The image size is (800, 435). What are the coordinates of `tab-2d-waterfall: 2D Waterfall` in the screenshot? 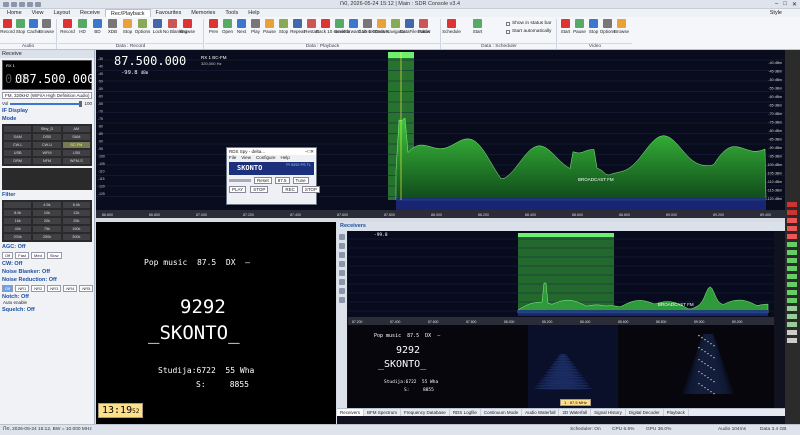 It's located at (575, 412).